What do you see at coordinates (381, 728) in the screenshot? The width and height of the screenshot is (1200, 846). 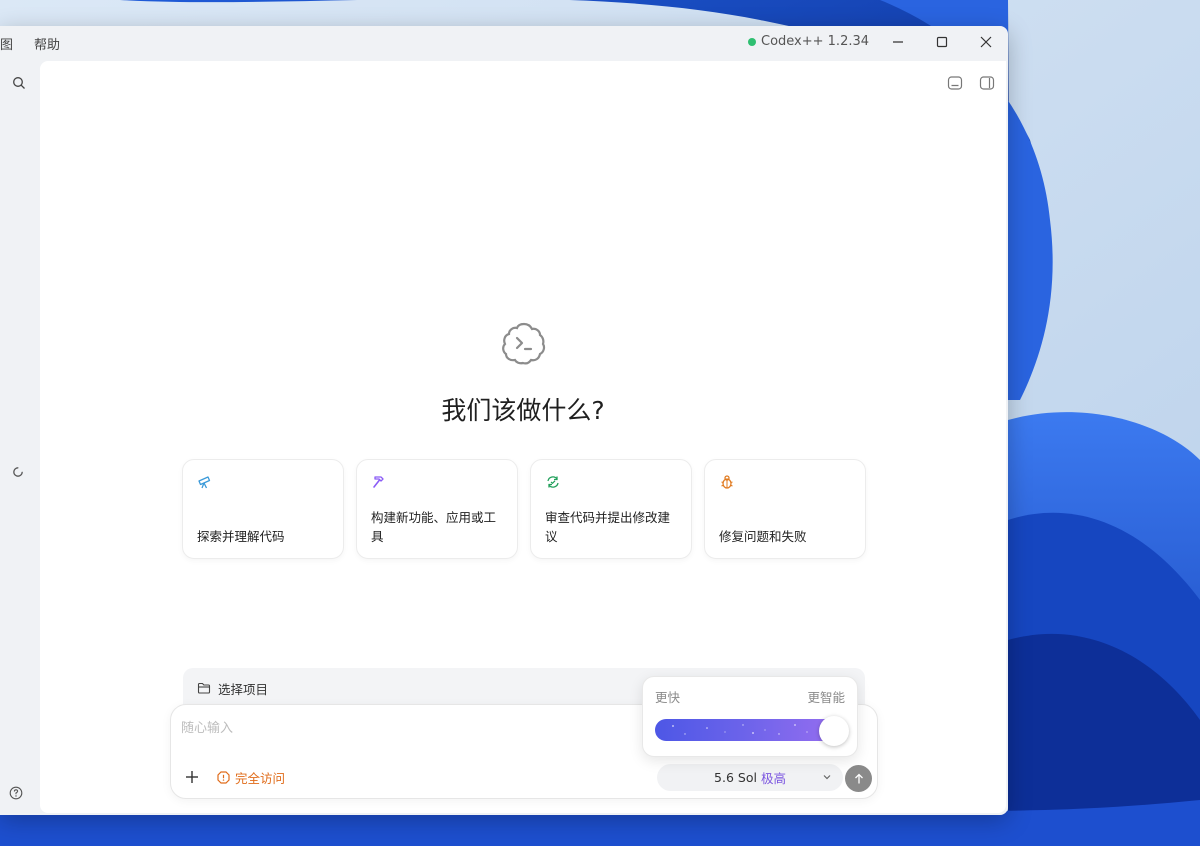 I see `prompt-input` at bounding box center [381, 728].